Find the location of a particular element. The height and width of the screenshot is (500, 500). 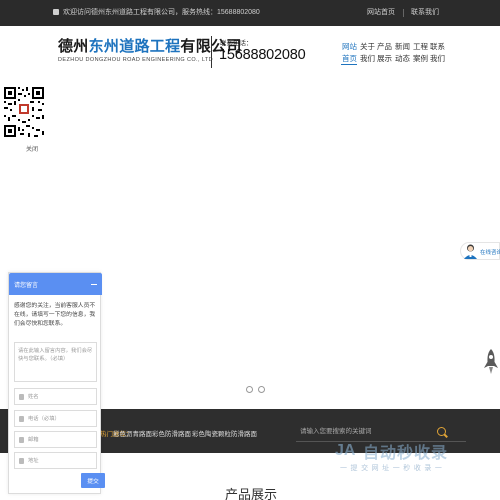

logo-title-part1: 德州 is located at coordinates (73, 46).